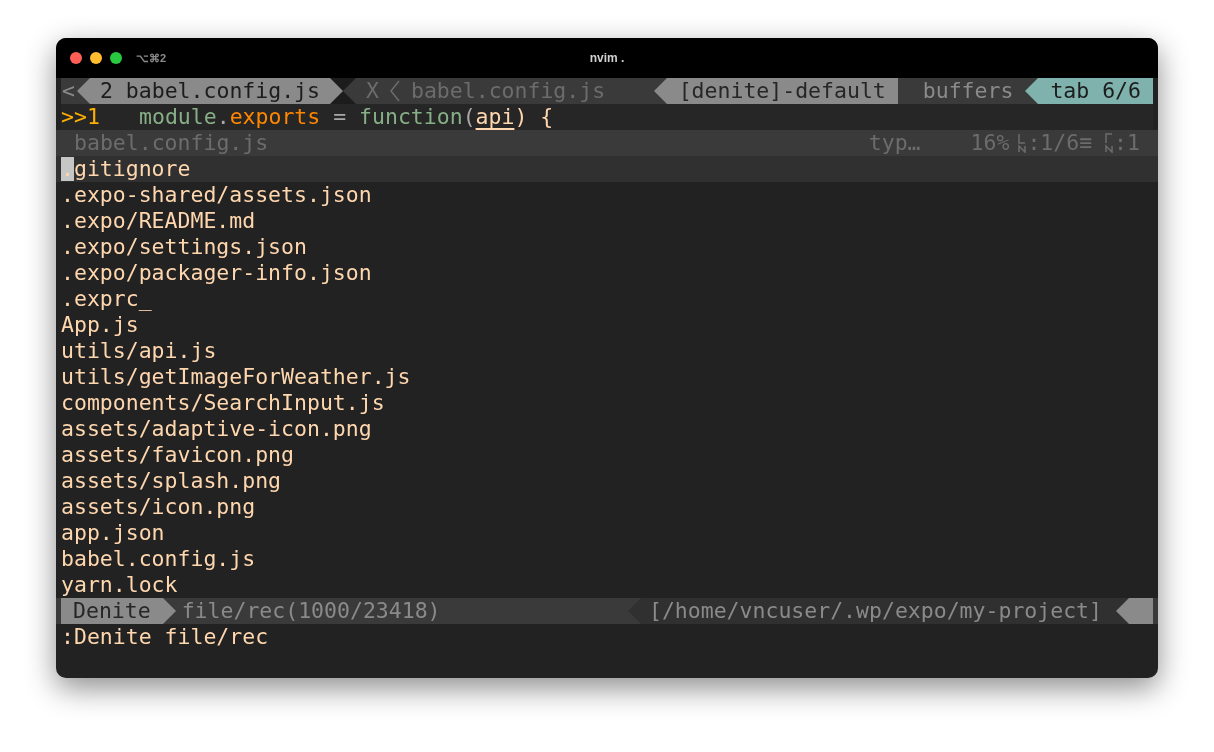 Image resolution: width=1214 pixels, height=752 pixels. Describe the element at coordinates (340, 117) in the screenshot. I see `code-token: =` at that location.